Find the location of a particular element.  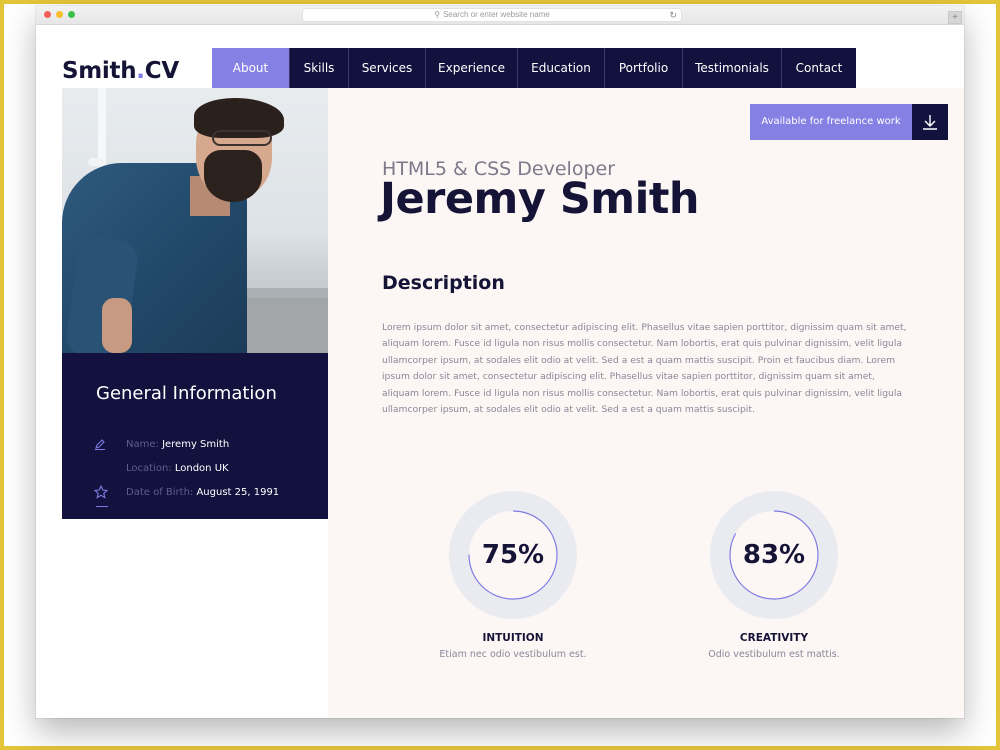

reload-icon: ↻ is located at coordinates (673, 15).